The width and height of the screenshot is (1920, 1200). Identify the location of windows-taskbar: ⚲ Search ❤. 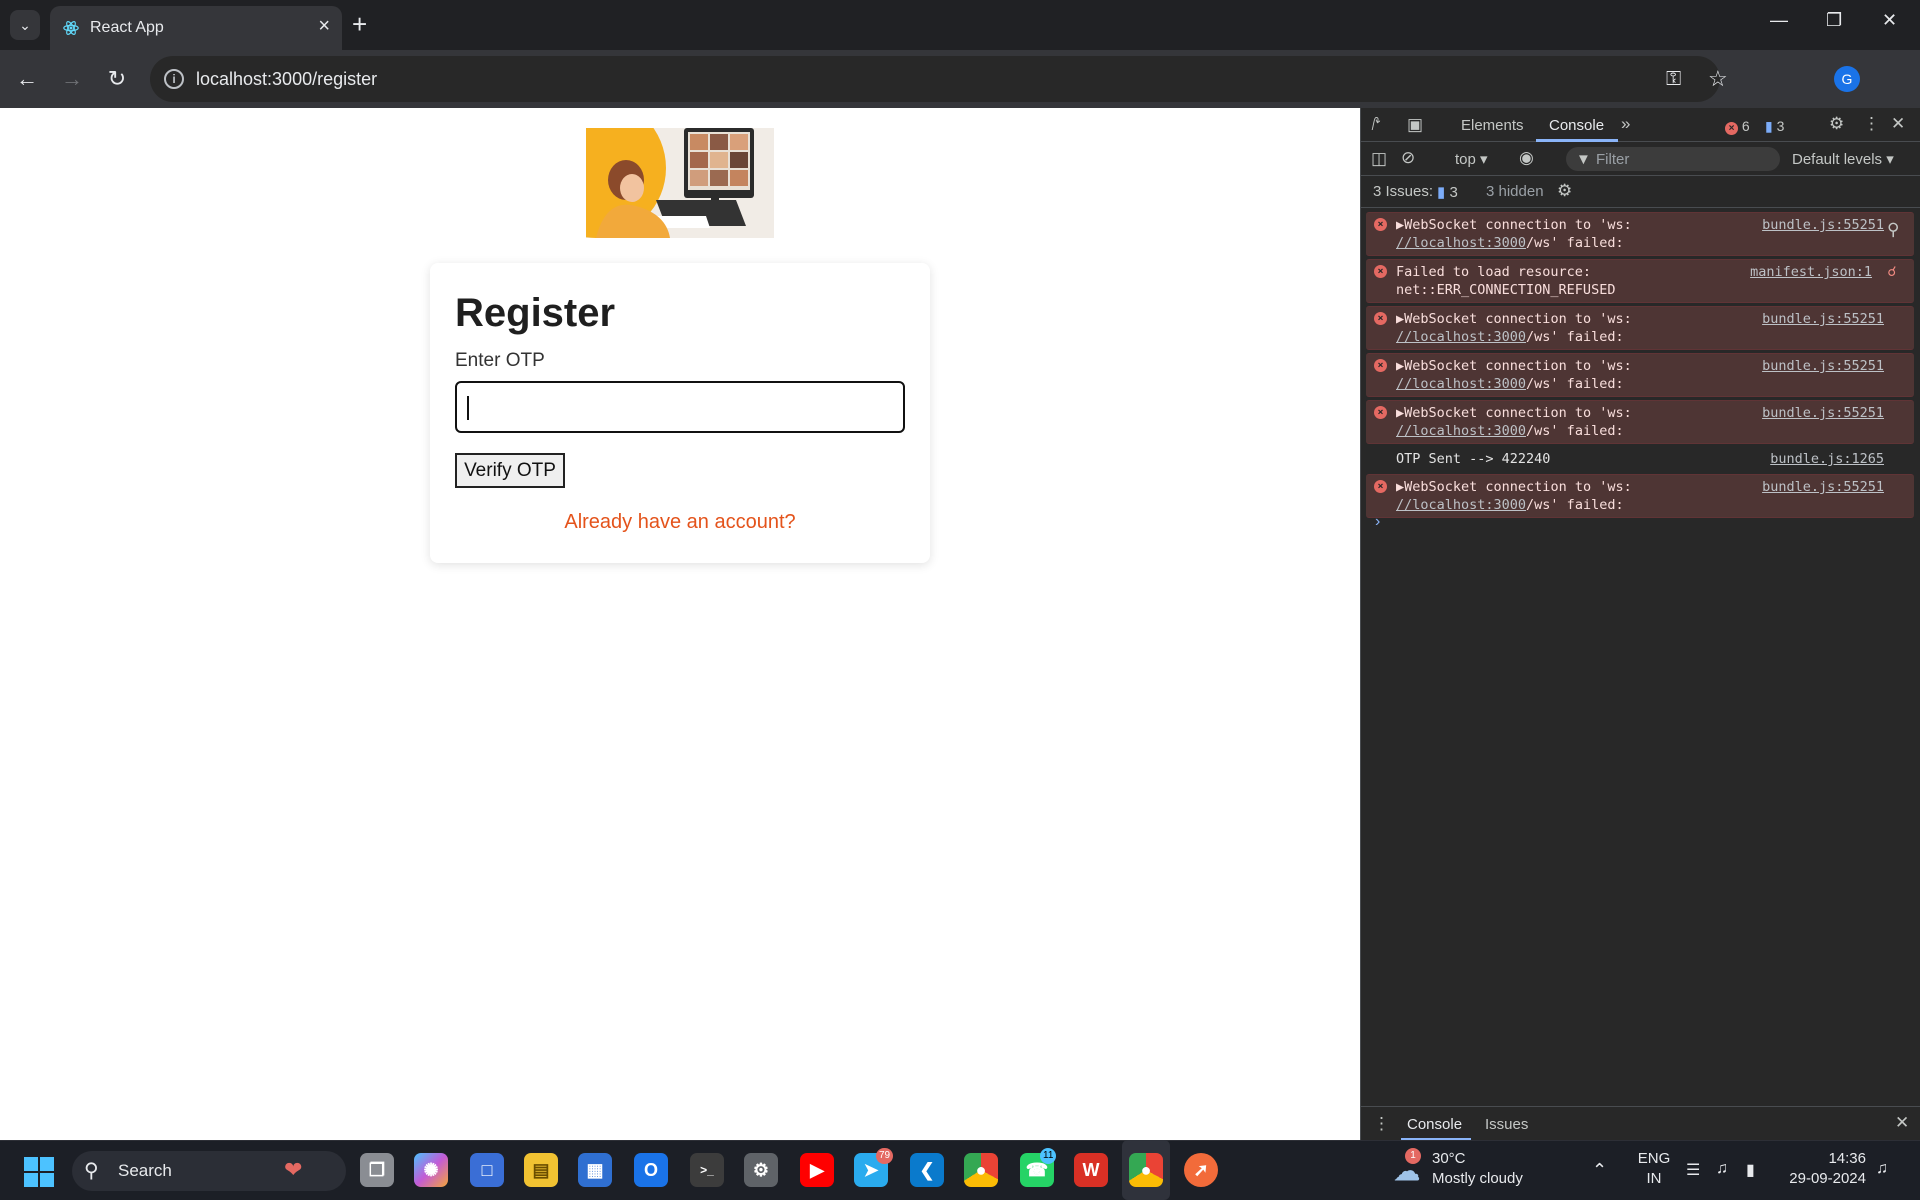
(960, 1170).